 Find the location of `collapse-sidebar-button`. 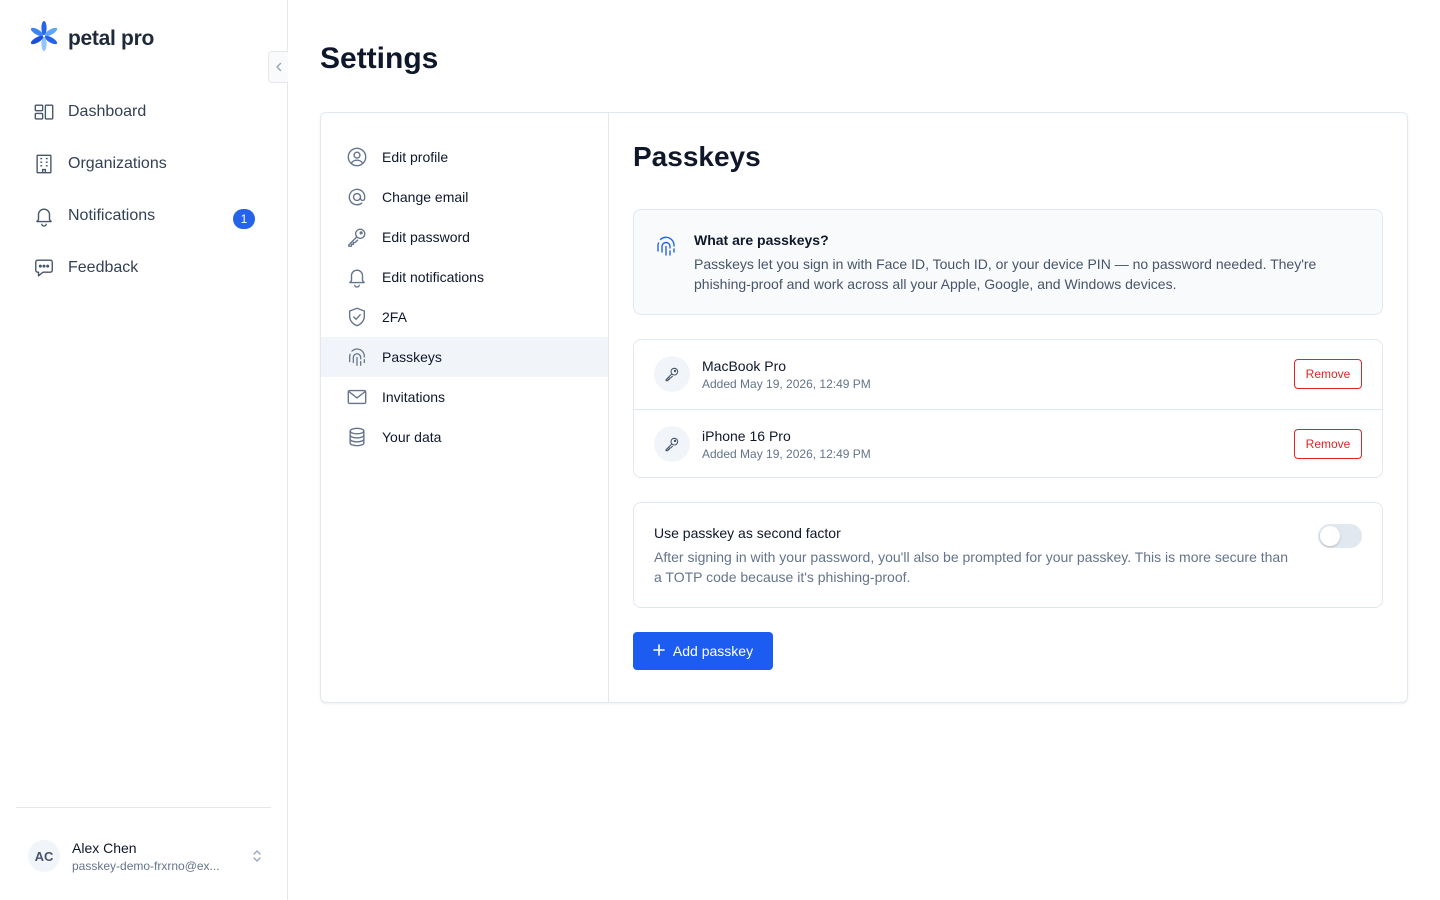

collapse-sidebar-button is located at coordinates (278, 67).